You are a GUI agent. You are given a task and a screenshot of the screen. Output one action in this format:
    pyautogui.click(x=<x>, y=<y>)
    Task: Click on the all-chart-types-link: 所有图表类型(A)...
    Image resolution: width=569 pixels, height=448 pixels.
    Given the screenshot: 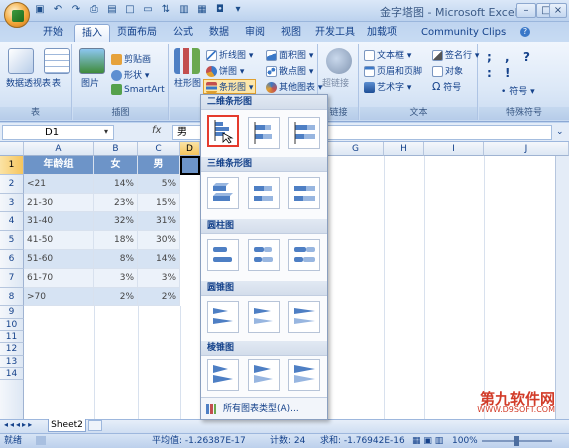 What is the action you would take?
    pyautogui.click(x=264, y=408)
    